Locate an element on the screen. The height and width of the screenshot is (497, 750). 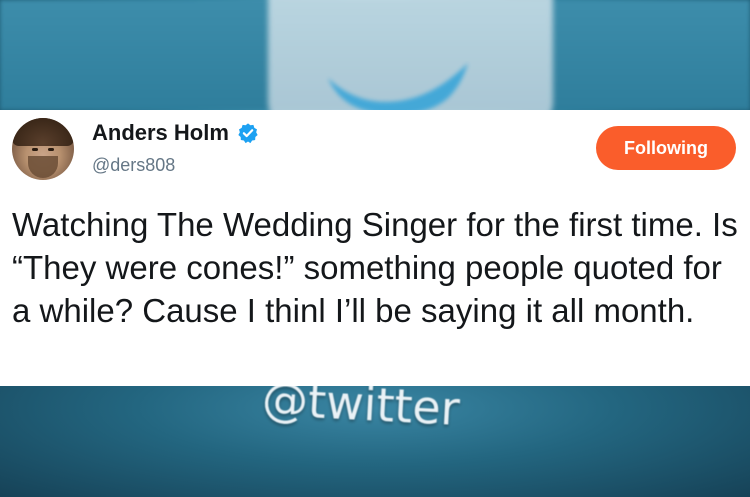
display-name: Anders Holm is located at coordinates (160, 133).